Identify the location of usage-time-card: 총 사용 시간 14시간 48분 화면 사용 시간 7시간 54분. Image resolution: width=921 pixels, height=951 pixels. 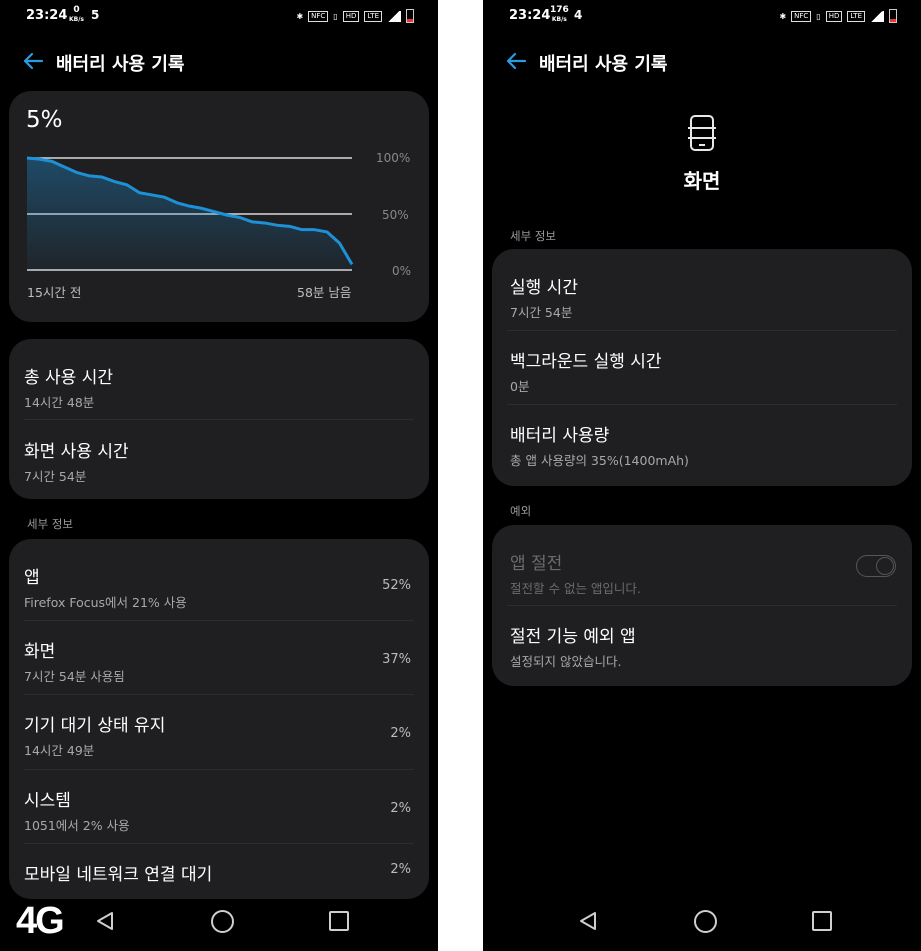
(219, 419).